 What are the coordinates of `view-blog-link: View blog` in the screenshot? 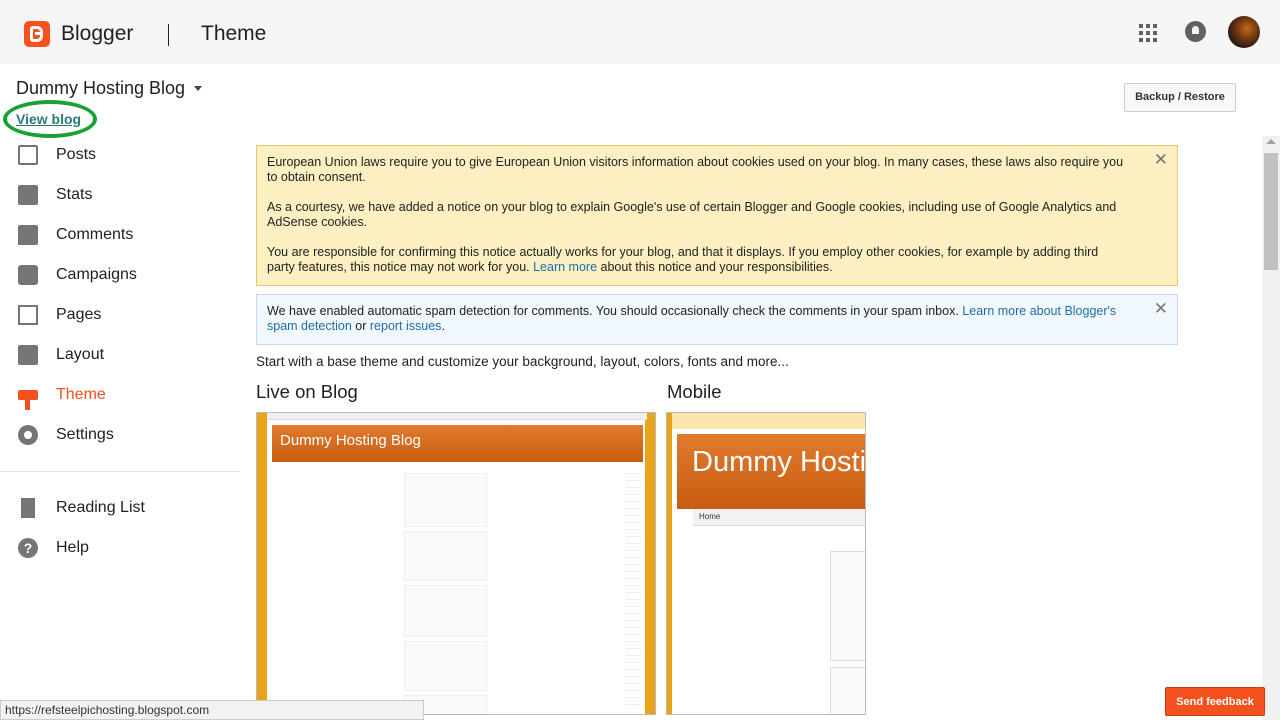 It's located at (48, 119).